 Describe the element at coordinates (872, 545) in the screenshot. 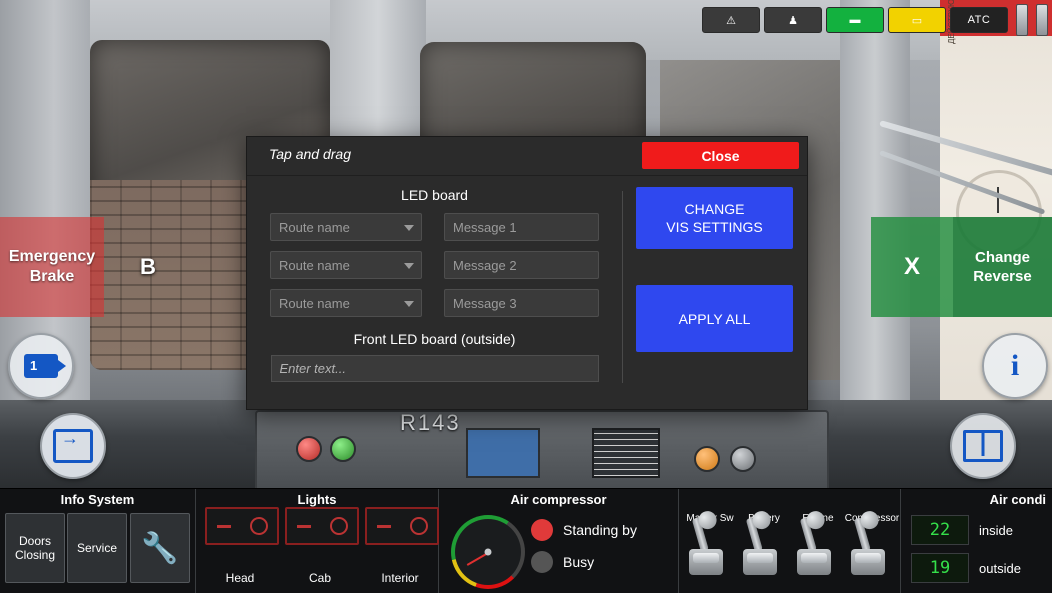

I see `compressor-switch-lever: Compressor` at that location.